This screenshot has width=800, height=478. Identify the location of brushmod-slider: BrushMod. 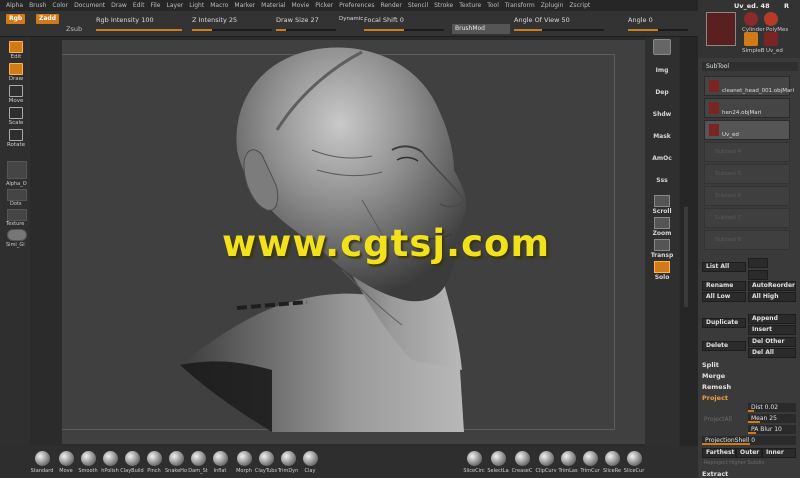
(481, 29).